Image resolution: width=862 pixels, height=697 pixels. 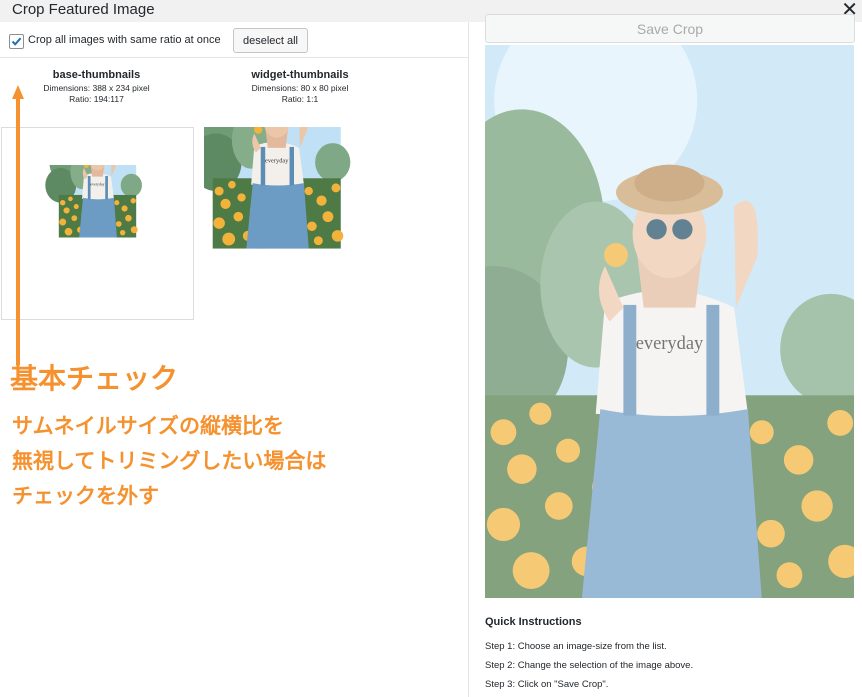 What do you see at coordinates (96, 99) in the screenshot?
I see `size-ratio-base: Ratio: 194:117` at bounding box center [96, 99].